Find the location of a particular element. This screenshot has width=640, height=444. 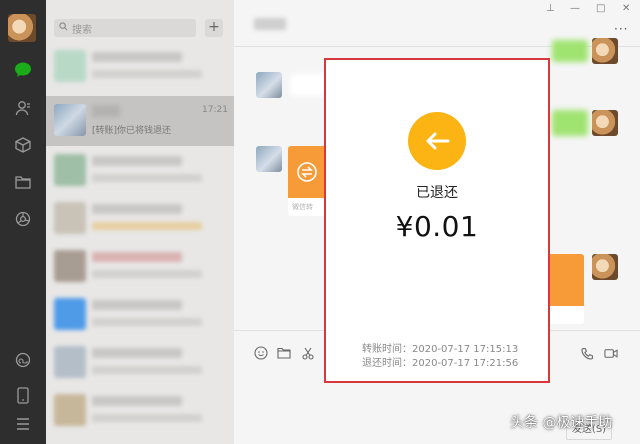

refund-status: 已退还 is located at coordinates (437, 193).